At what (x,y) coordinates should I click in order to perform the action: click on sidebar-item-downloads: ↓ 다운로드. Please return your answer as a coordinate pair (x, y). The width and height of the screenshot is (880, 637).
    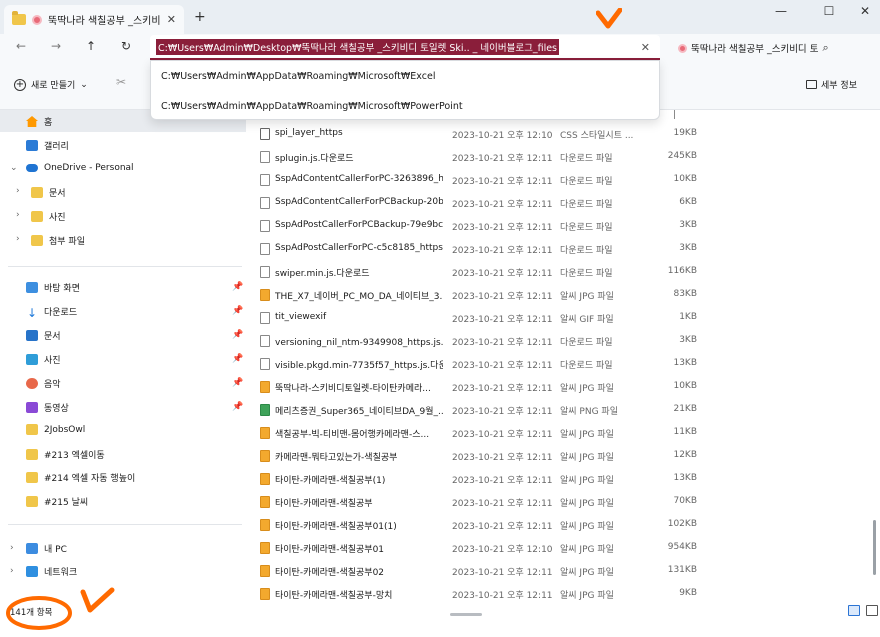
    Looking at the image, I should click on (51, 312).